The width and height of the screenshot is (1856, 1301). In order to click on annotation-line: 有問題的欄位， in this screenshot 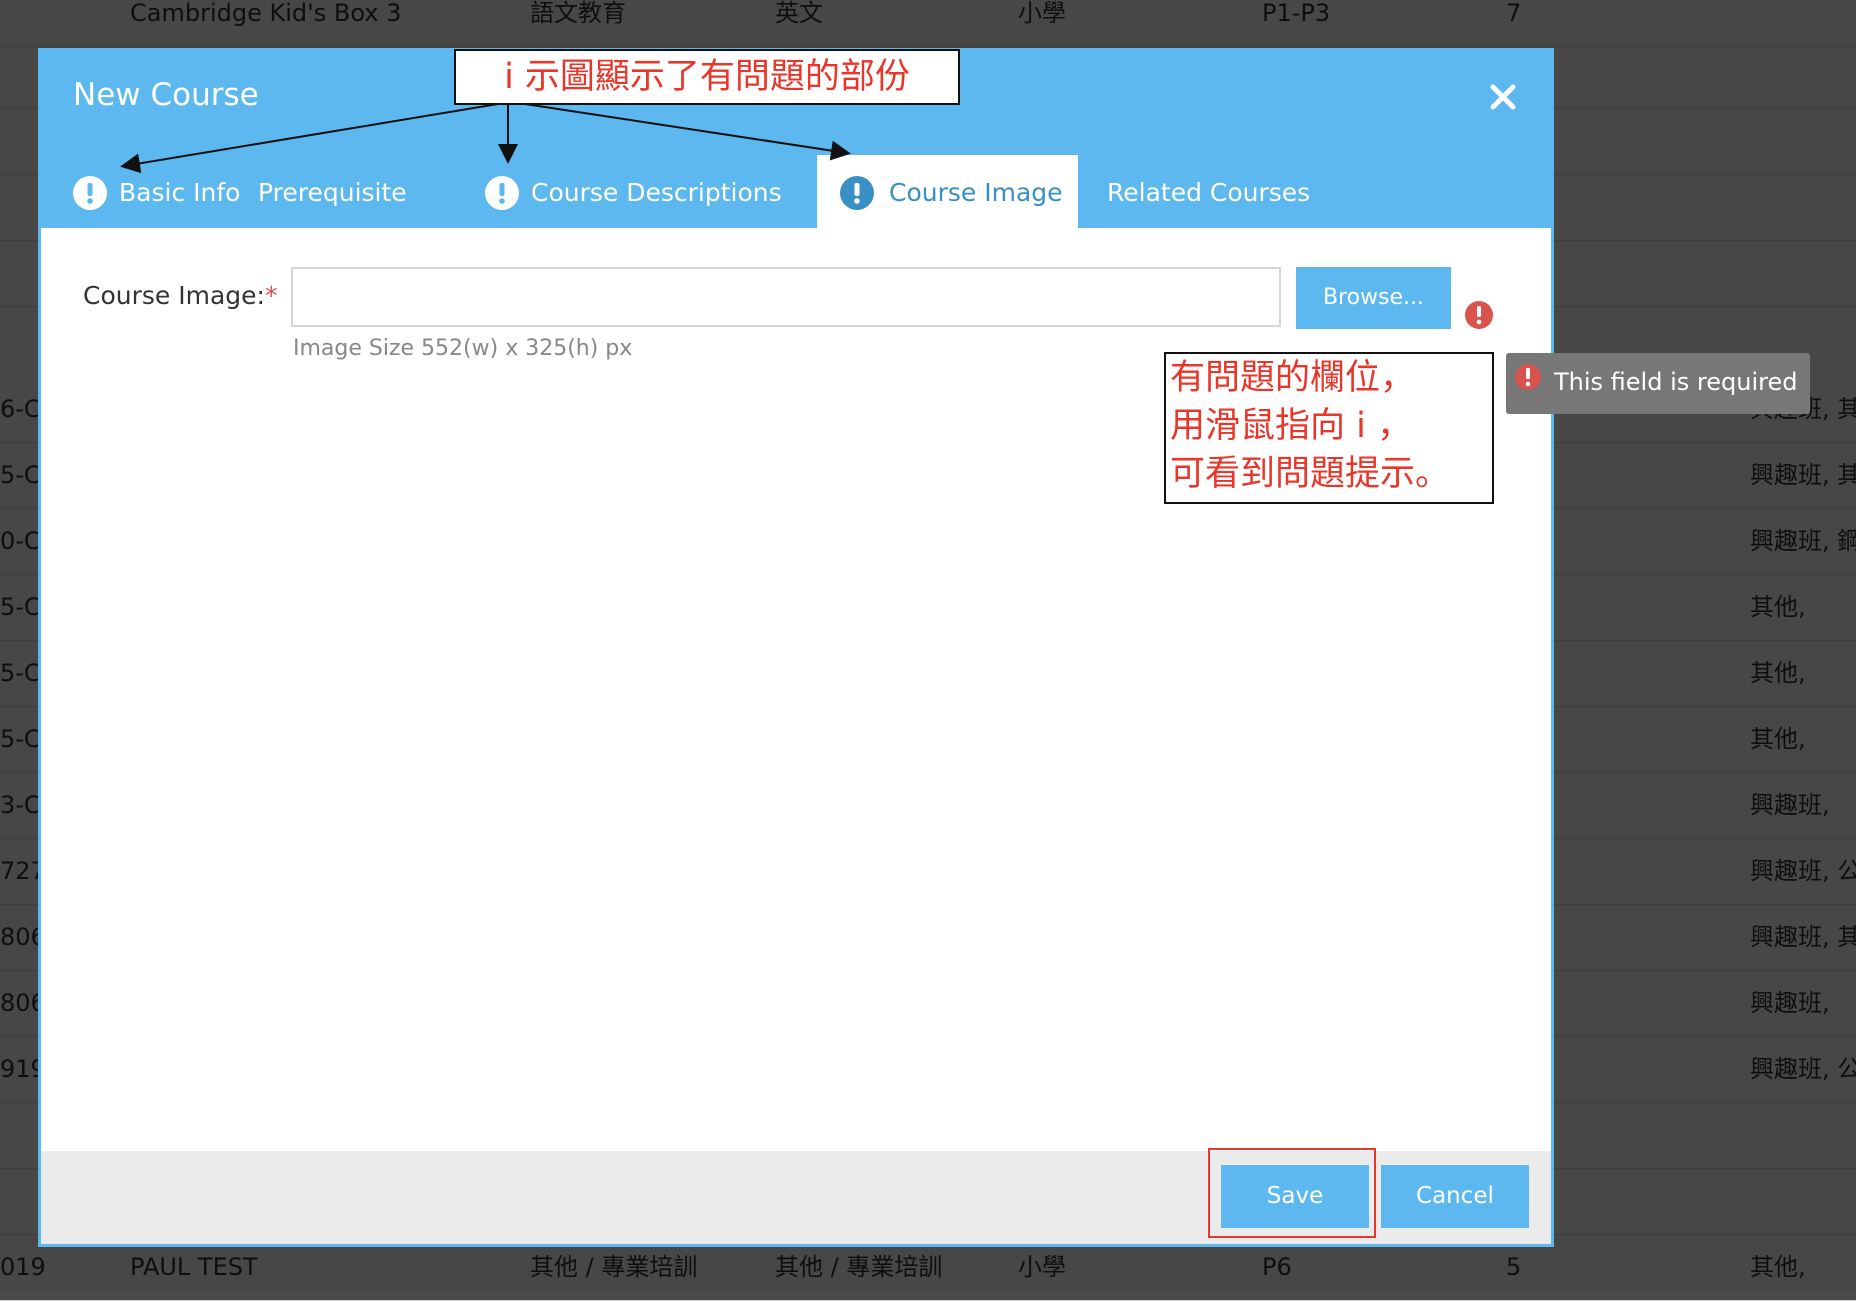, I will do `click(1293, 378)`.